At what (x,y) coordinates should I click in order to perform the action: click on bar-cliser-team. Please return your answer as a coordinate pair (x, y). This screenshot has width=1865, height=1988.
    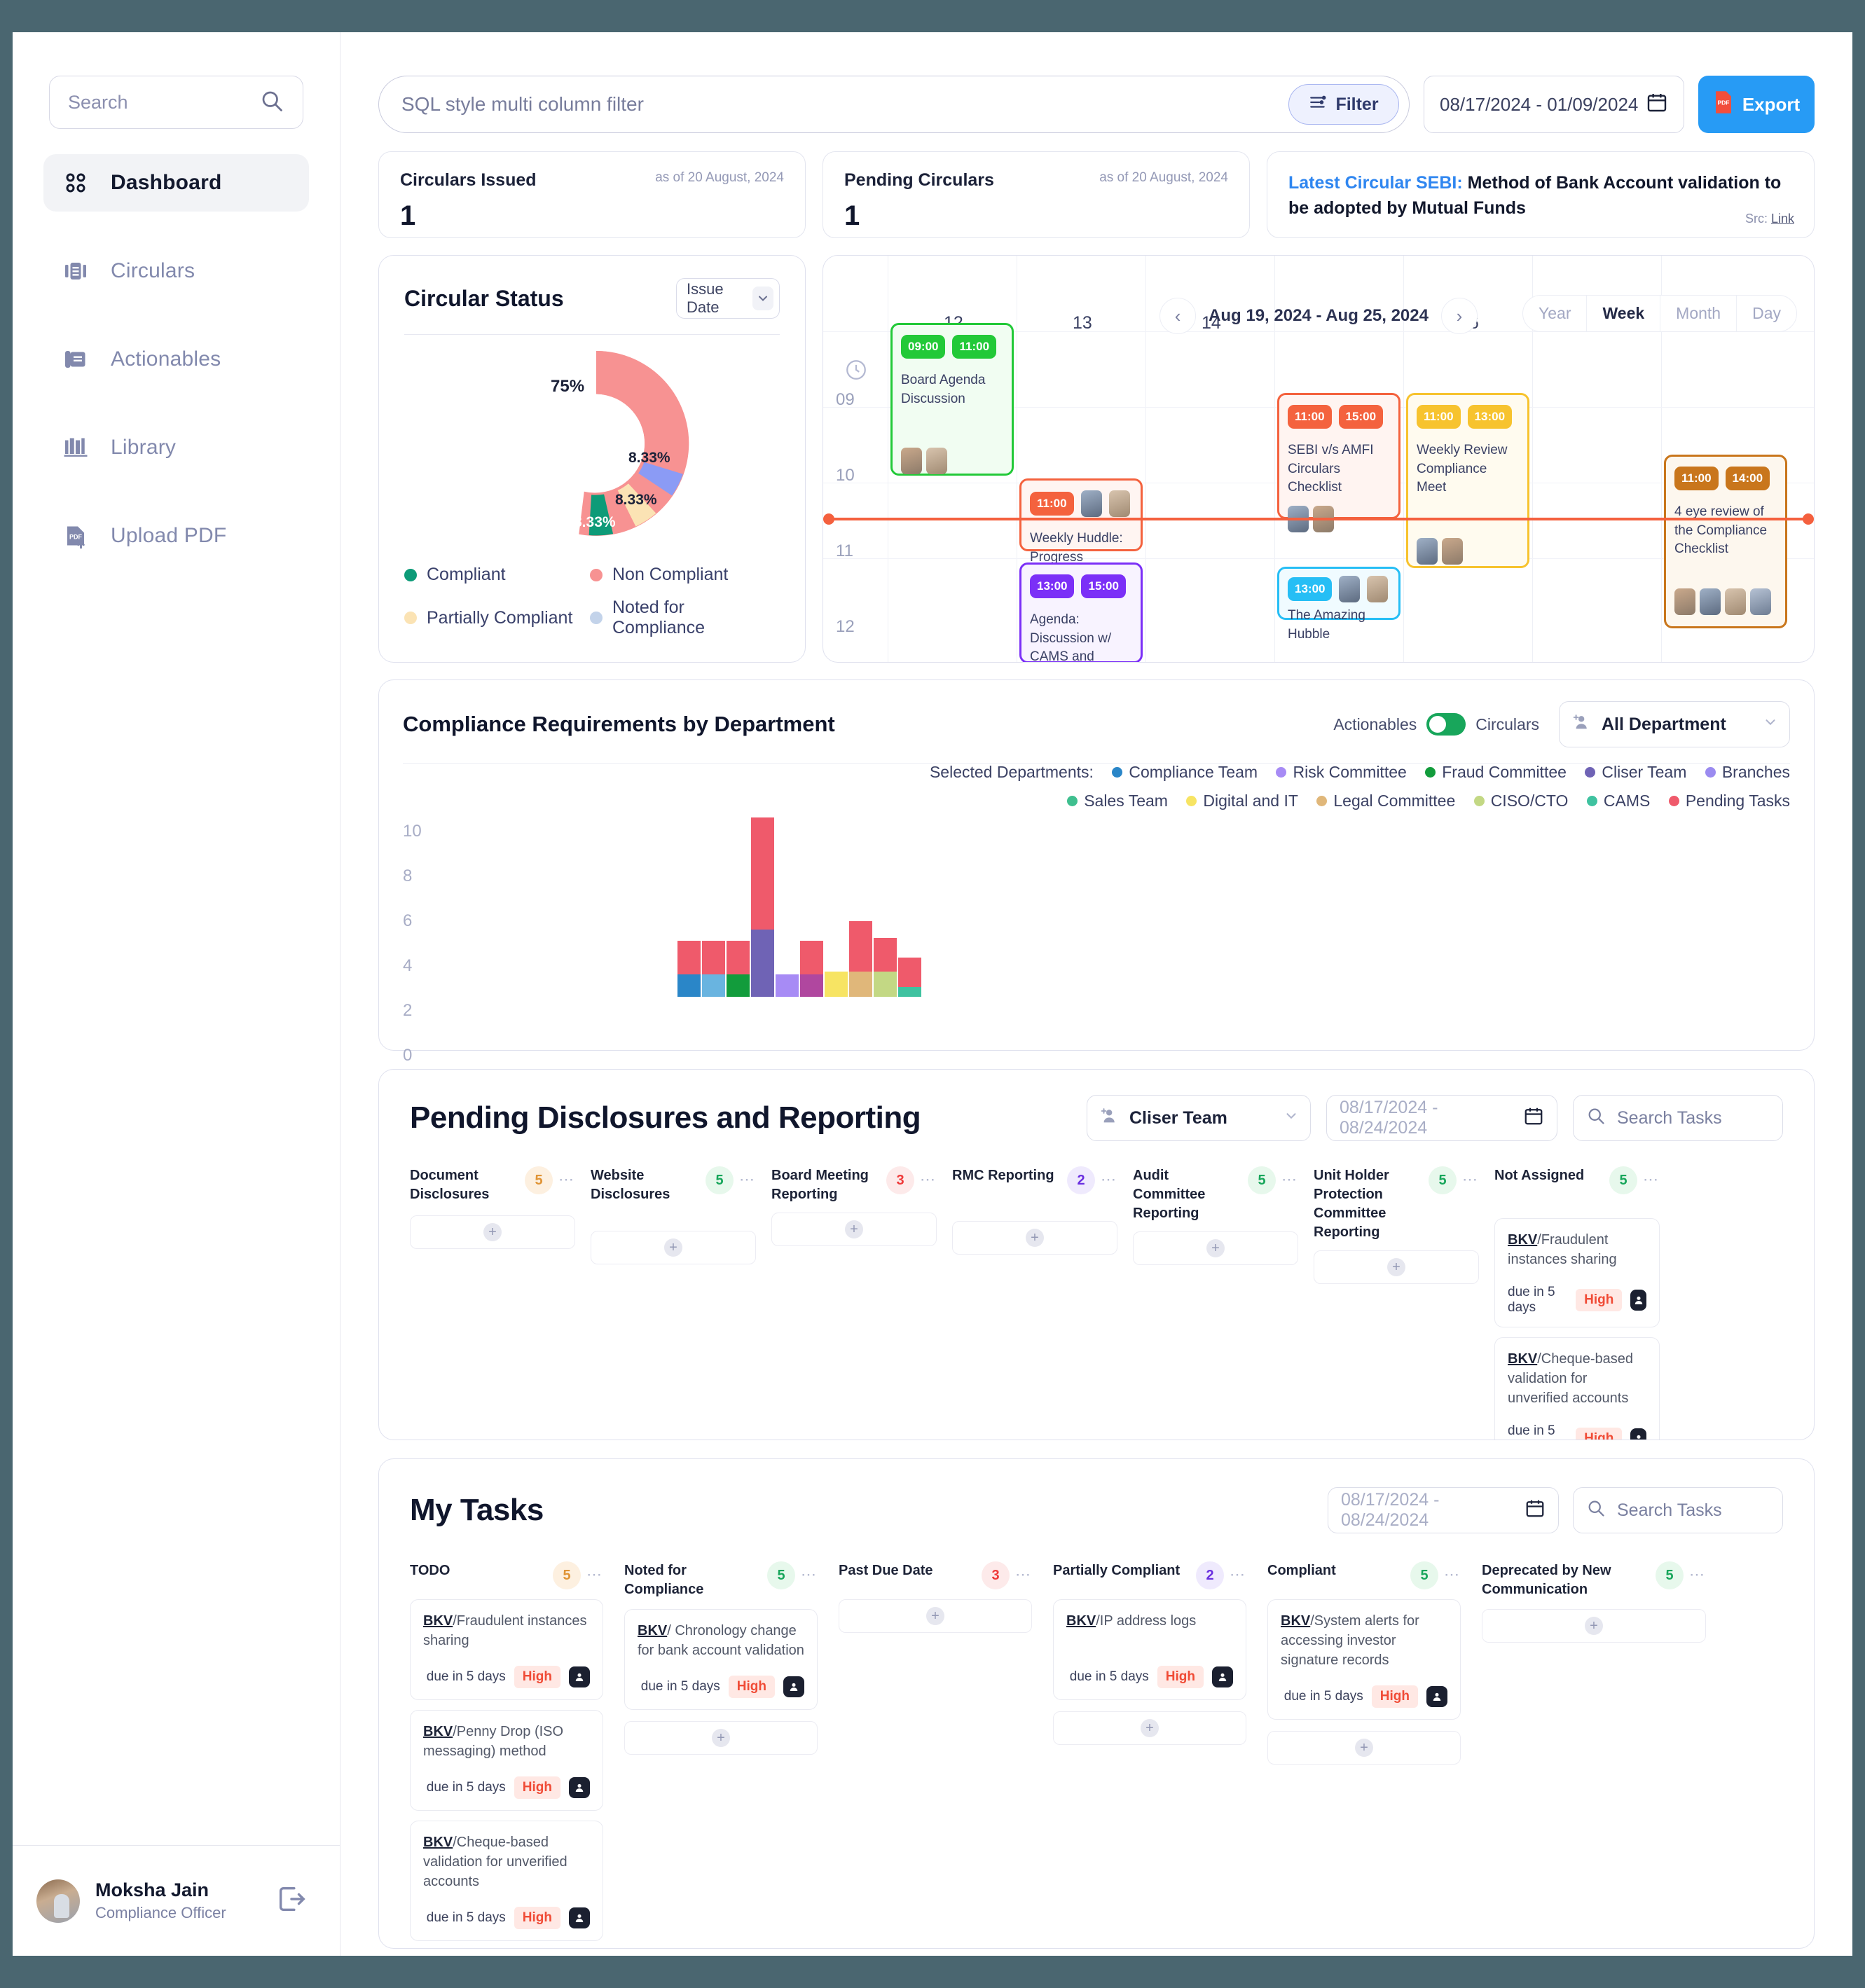
    Looking at the image, I should click on (762, 907).